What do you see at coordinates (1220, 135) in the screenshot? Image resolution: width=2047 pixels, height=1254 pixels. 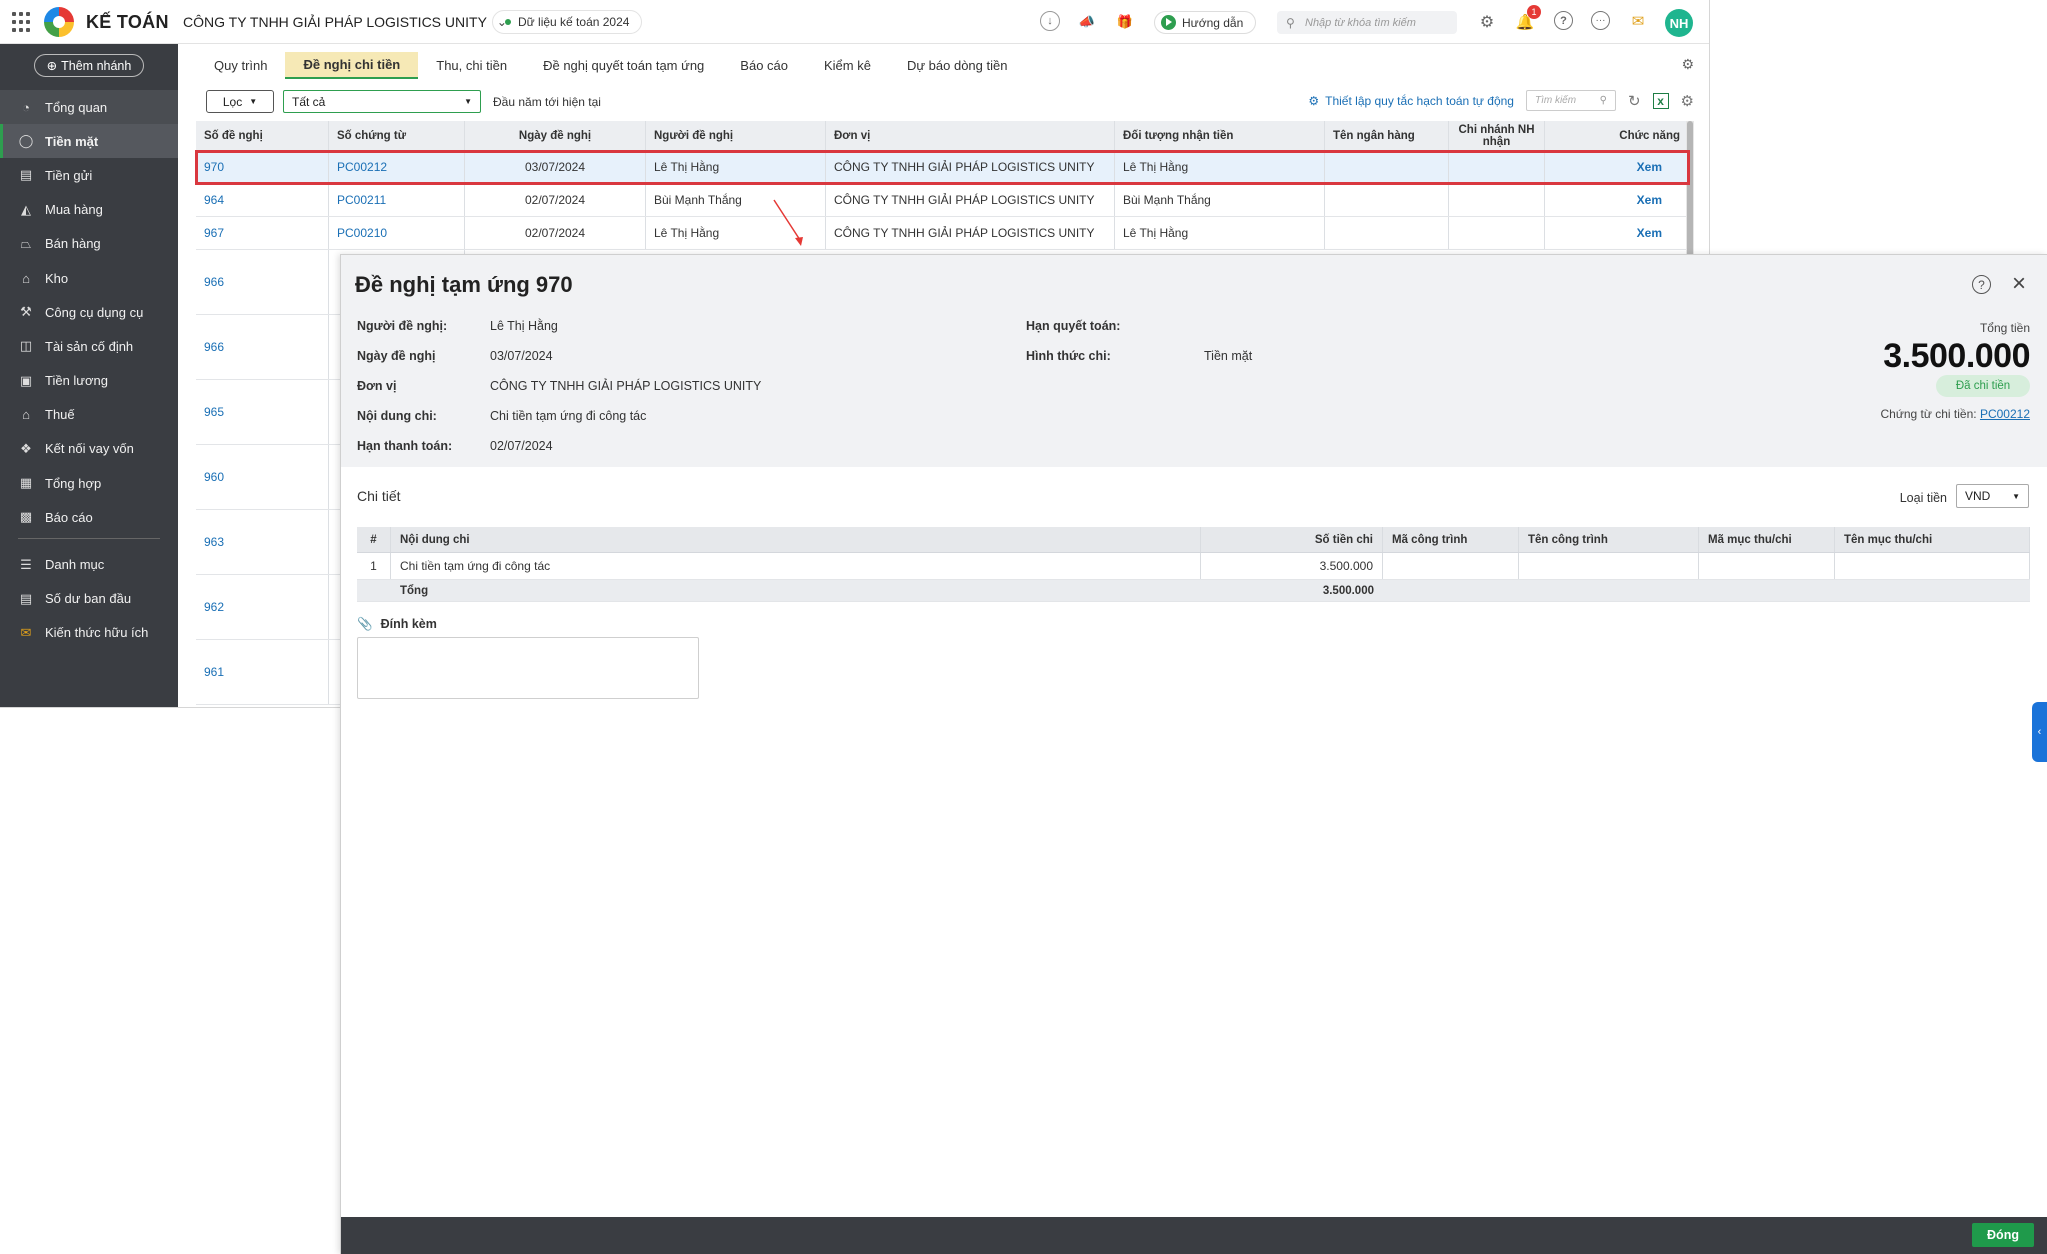 I see `col-header: Đối tượng nhận tiền` at bounding box center [1220, 135].